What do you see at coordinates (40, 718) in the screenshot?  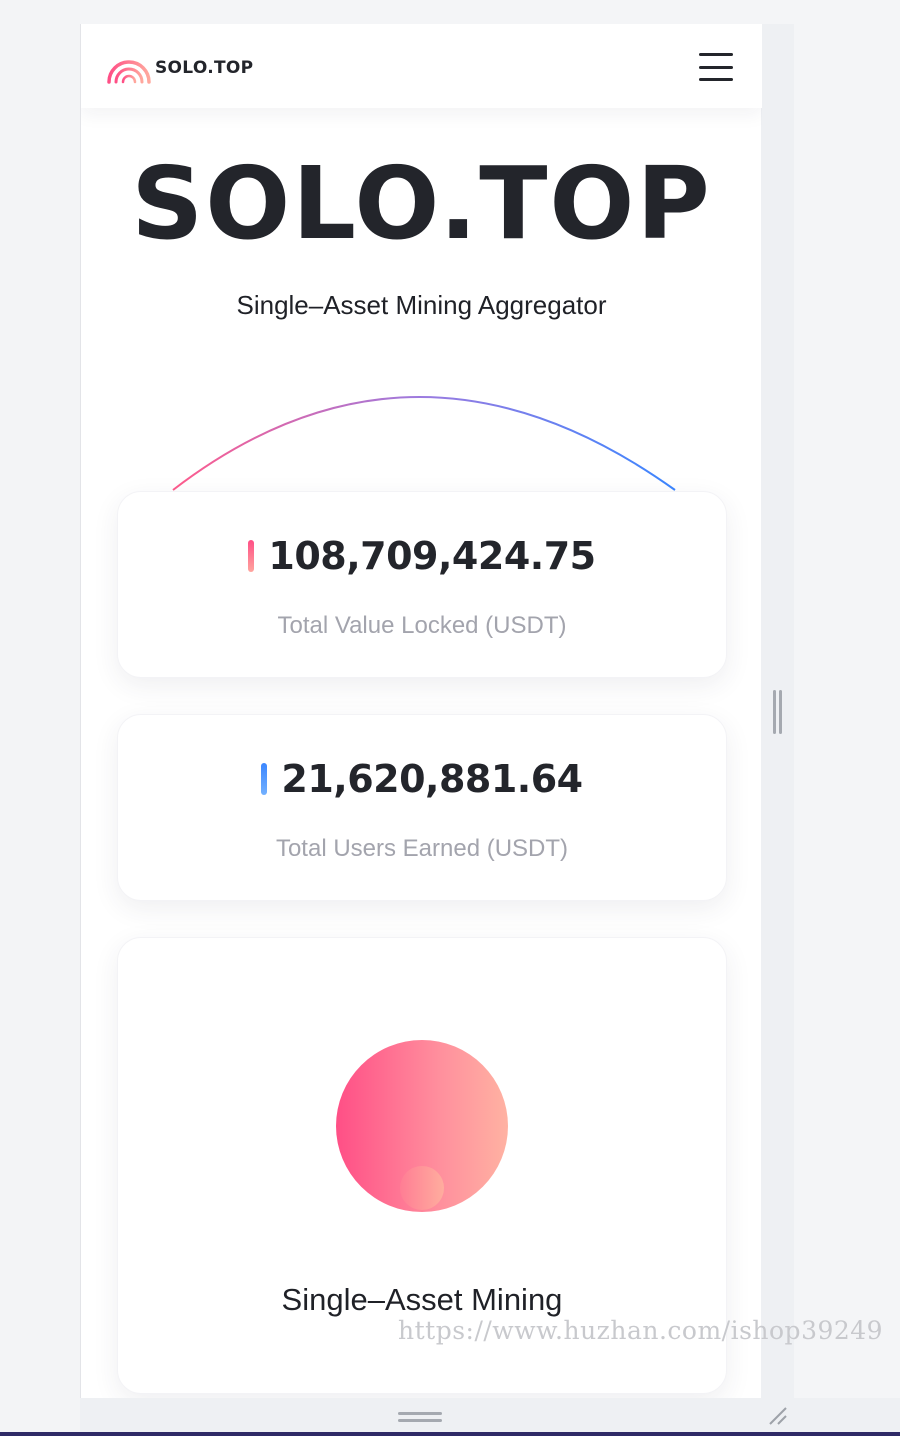 I see `left-margin` at bounding box center [40, 718].